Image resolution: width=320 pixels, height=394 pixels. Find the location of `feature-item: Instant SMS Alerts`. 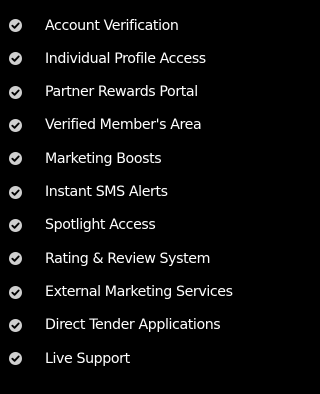

feature-item: Instant SMS Alerts is located at coordinates (130, 191).